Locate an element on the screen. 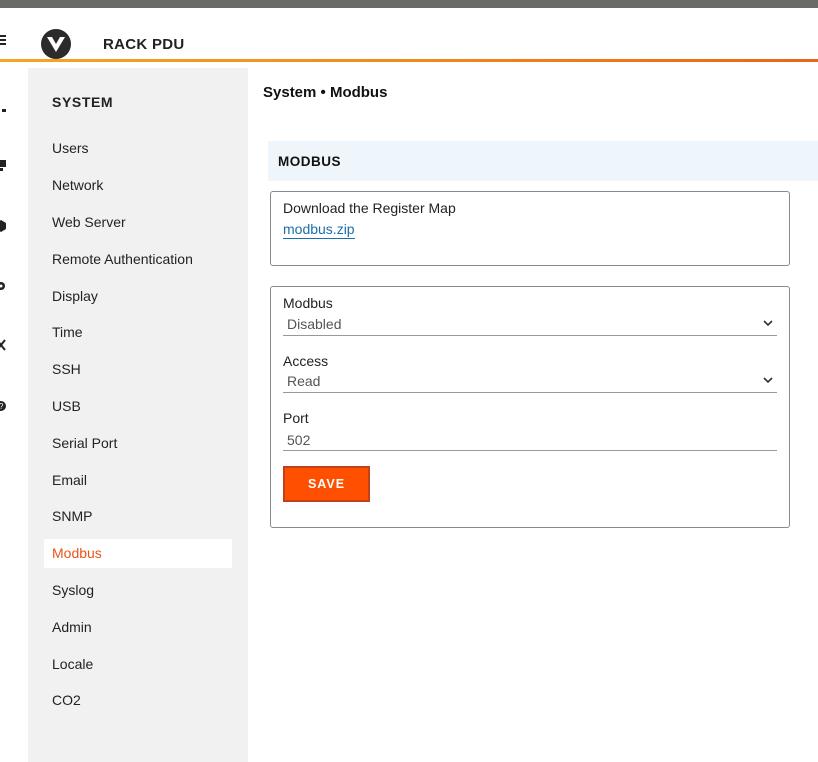 The width and height of the screenshot is (818, 762). sidebar-heading: SYSTEM is located at coordinates (83, 102).